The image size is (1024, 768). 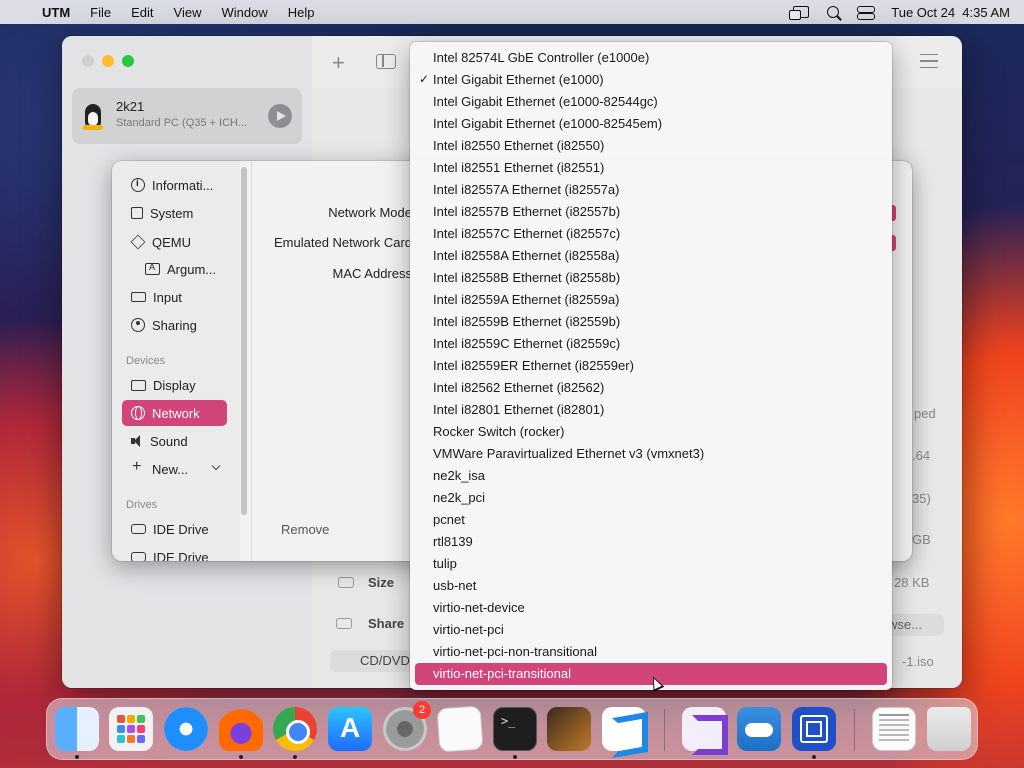 What do you see at coordinates (301, 12) in the screenshot?
I see `menu-help: Help` at bounding box center [301, 12].